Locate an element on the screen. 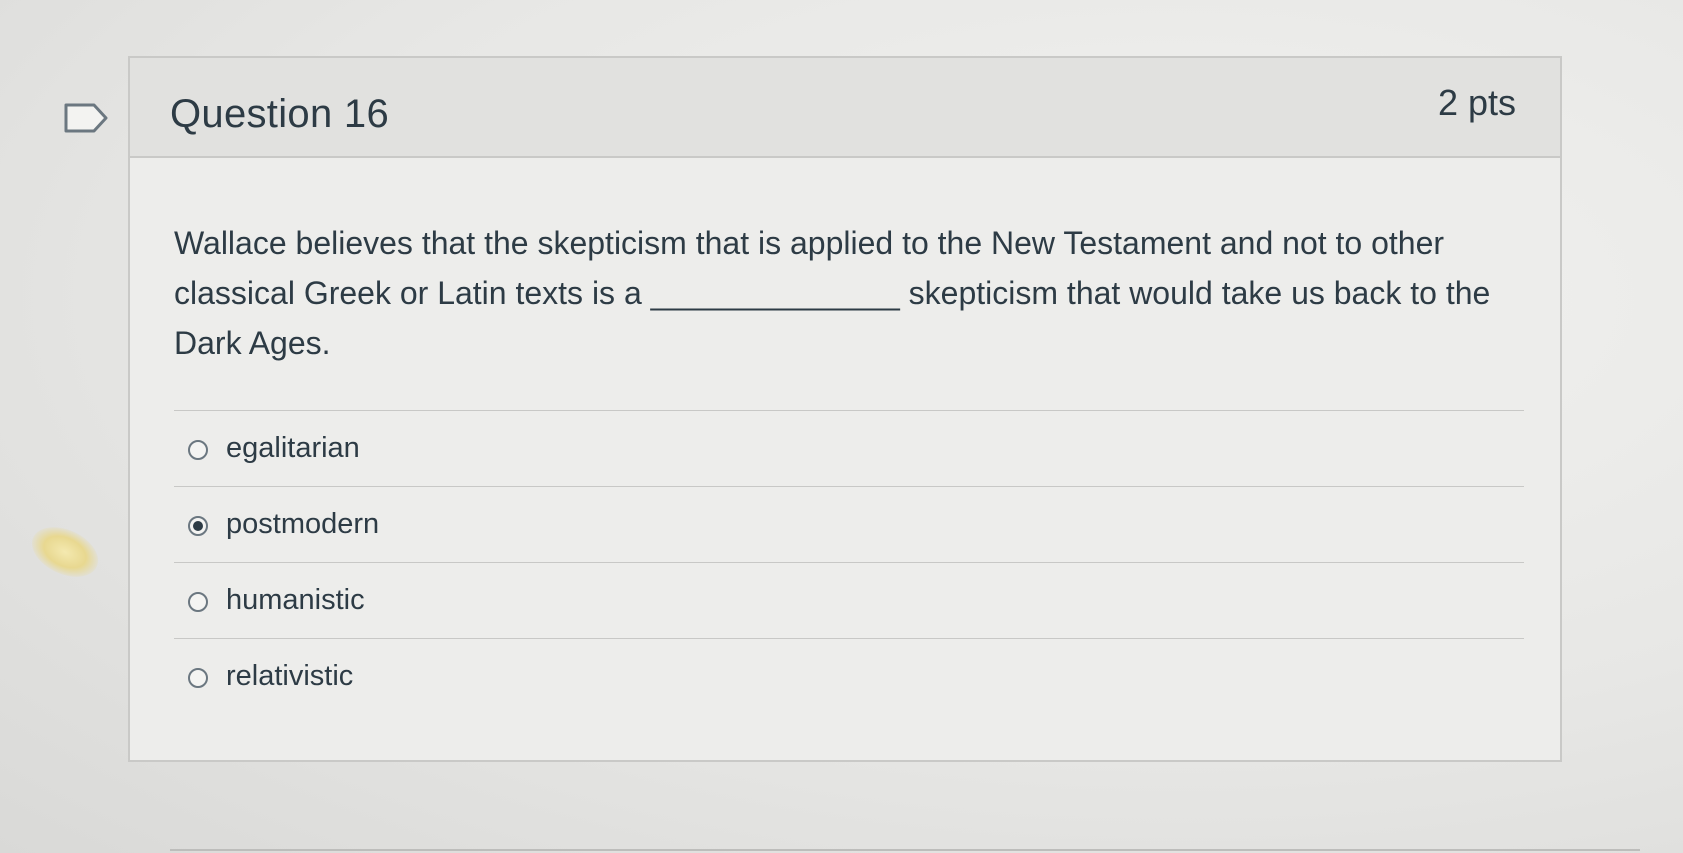 The width and height of the screenshot is (1683, 853). answer-label: relativistic is located at coordinates (289, 676).